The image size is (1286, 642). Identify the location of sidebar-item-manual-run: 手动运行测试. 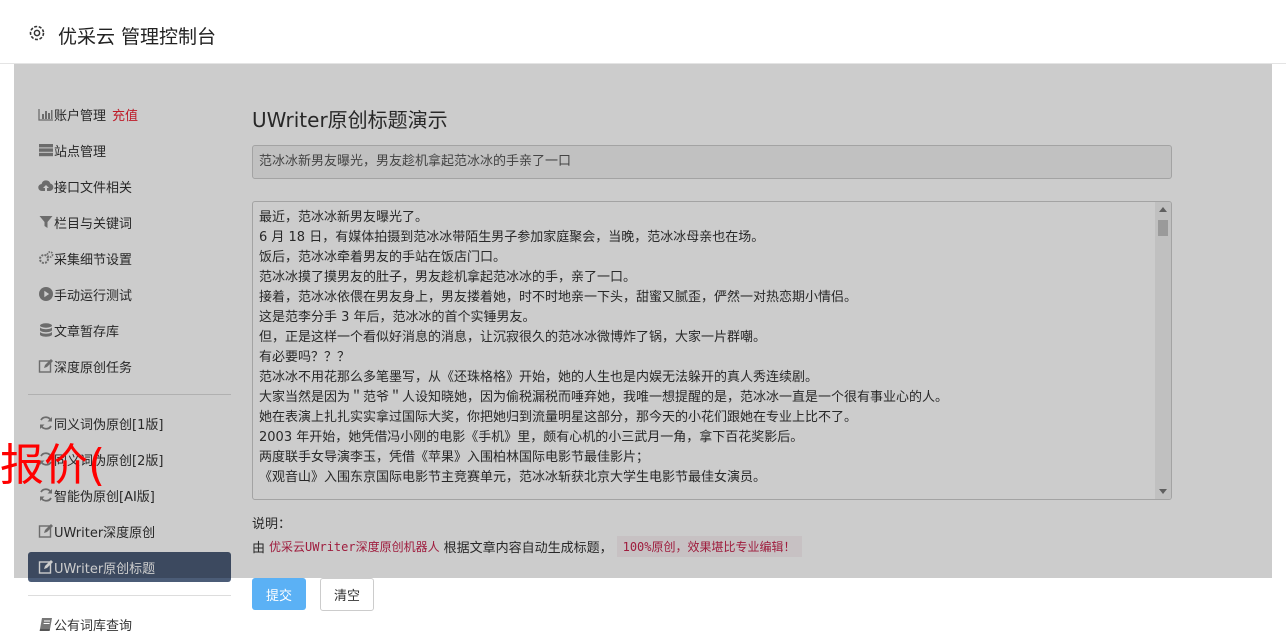
(129, 294).